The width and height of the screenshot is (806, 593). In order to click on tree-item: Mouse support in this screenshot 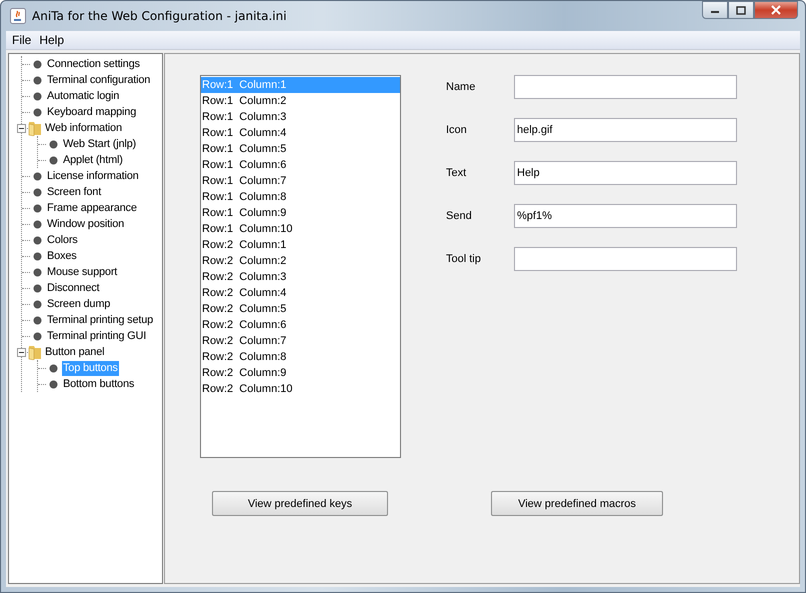, I will do `click(82, 272)`.